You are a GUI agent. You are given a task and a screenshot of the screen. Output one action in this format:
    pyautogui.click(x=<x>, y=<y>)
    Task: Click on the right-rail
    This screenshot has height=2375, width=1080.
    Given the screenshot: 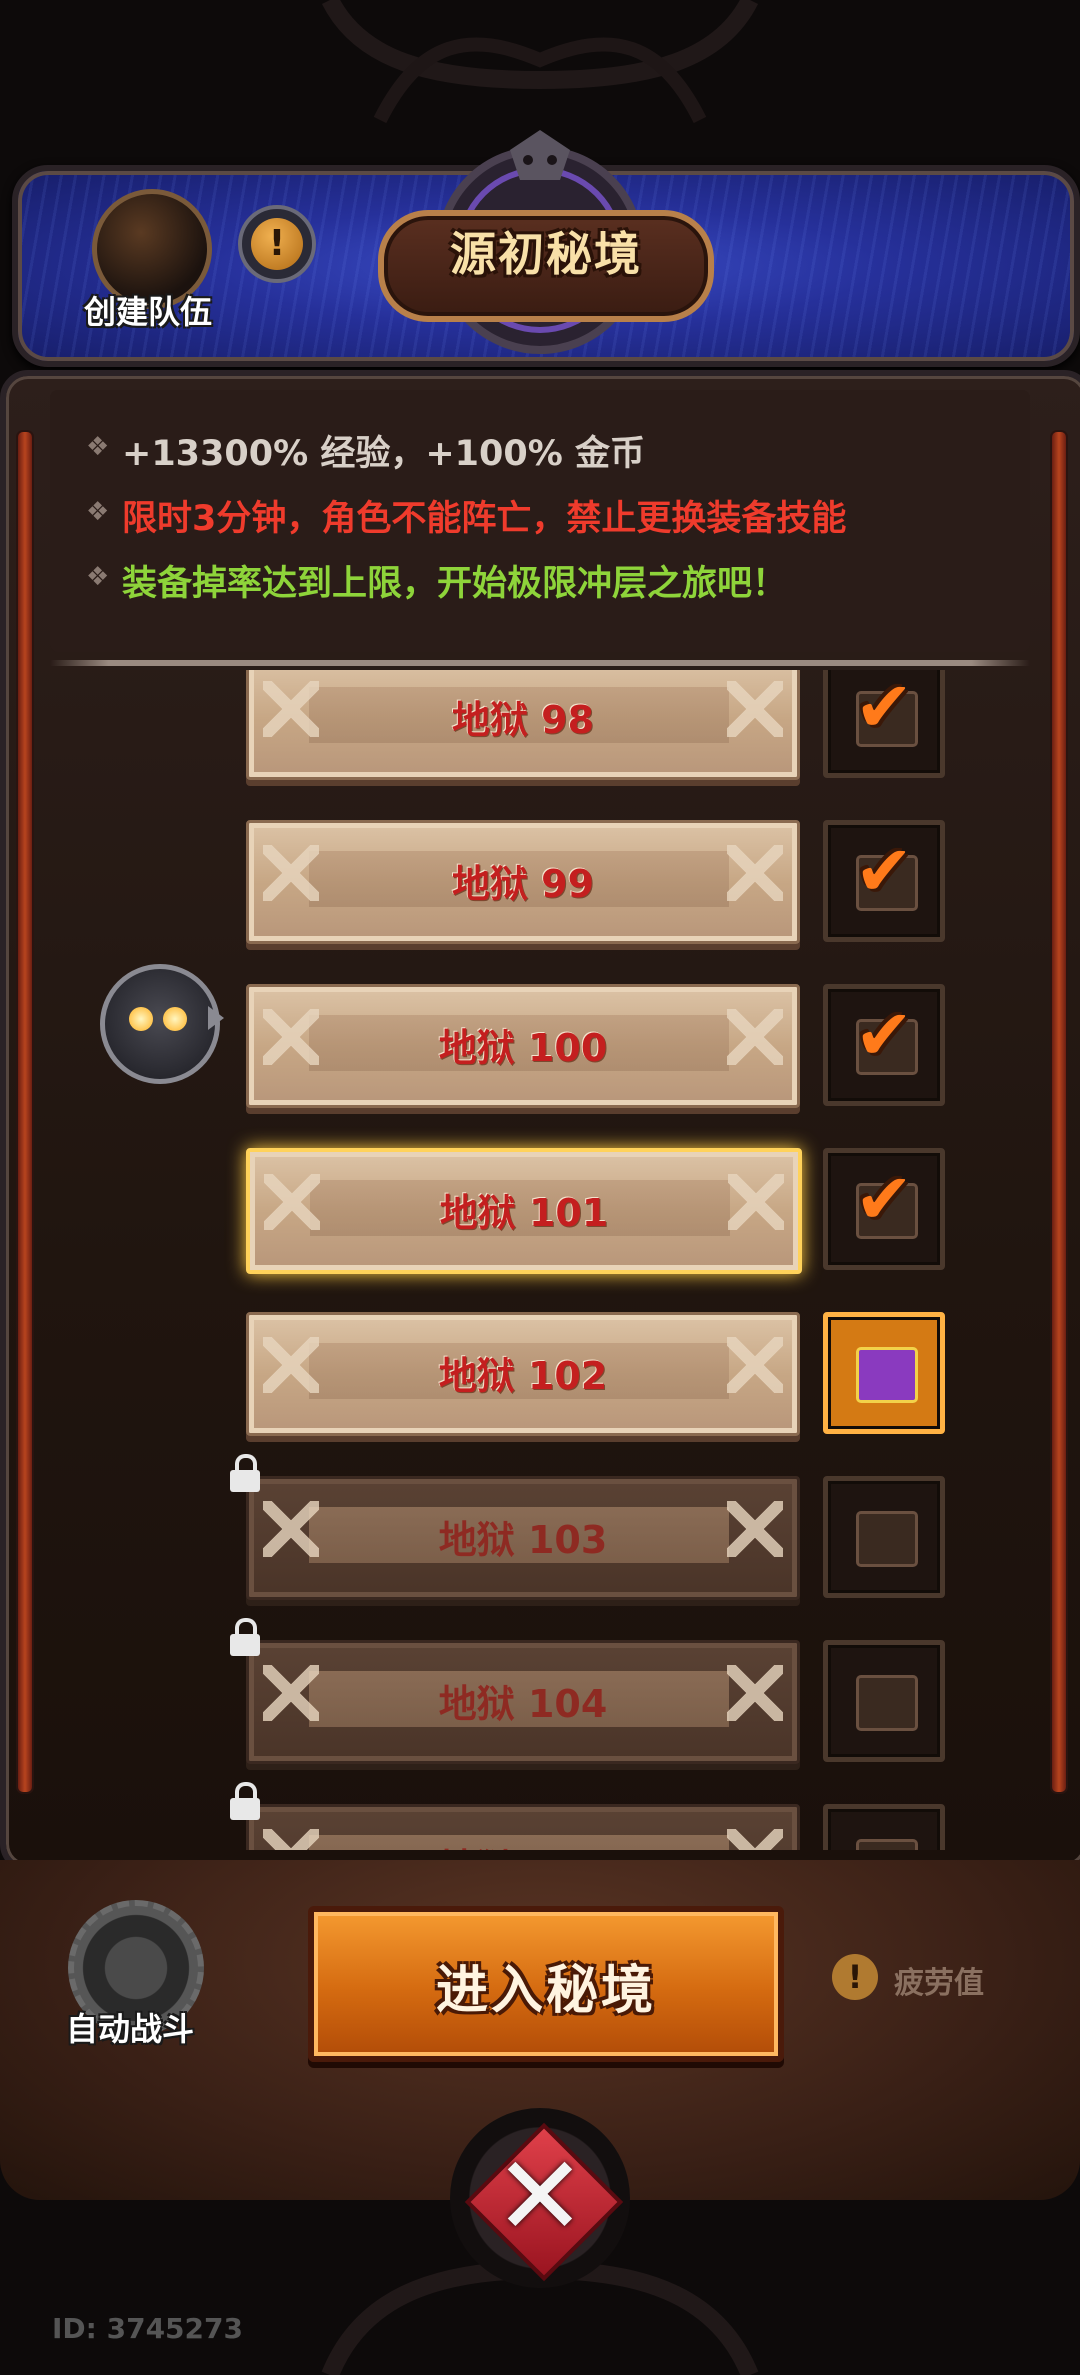 What is the action you would take?
    pyautogui.click(x=1059, y=1112)
    